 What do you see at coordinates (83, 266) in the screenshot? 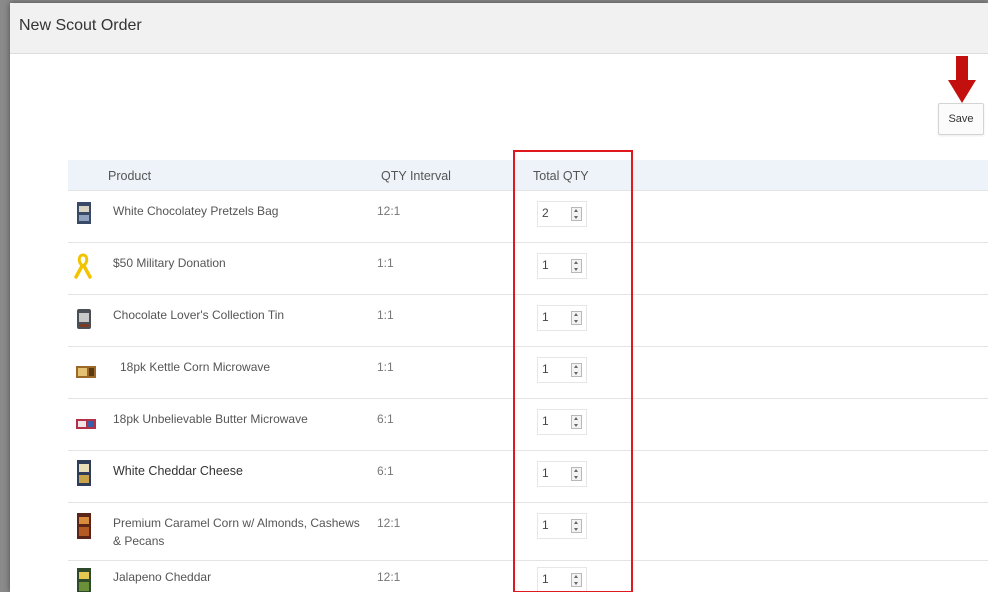
I see `yellow-ribbon-icon` at bounding box center [83, 266].